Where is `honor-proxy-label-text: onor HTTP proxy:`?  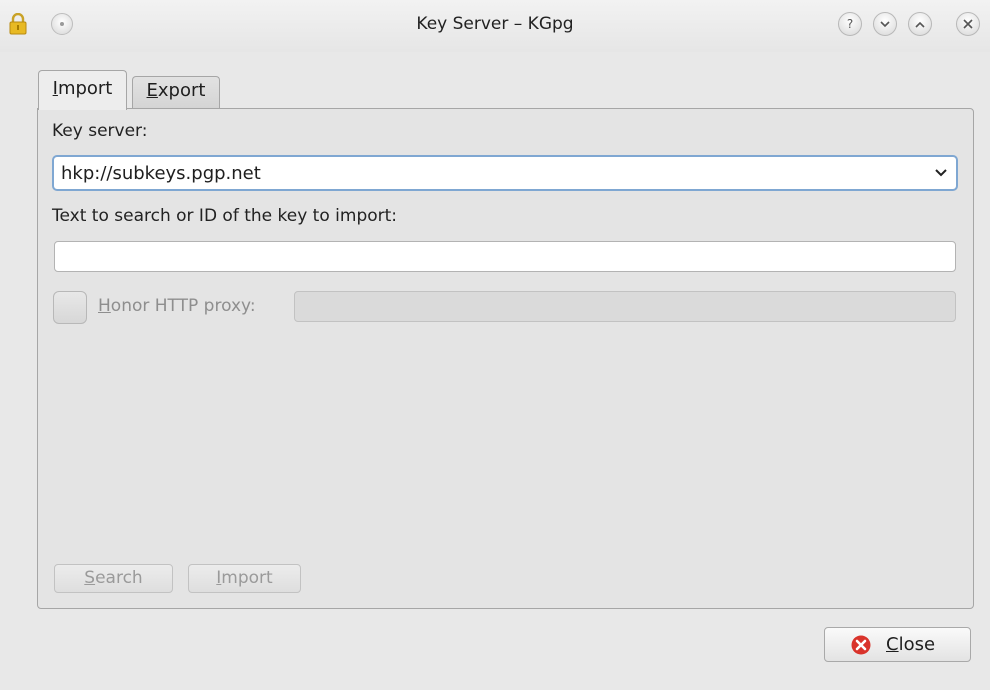
honor-proxy-label-text: onor HTTP proxy: is located at coordinates (183, 306).